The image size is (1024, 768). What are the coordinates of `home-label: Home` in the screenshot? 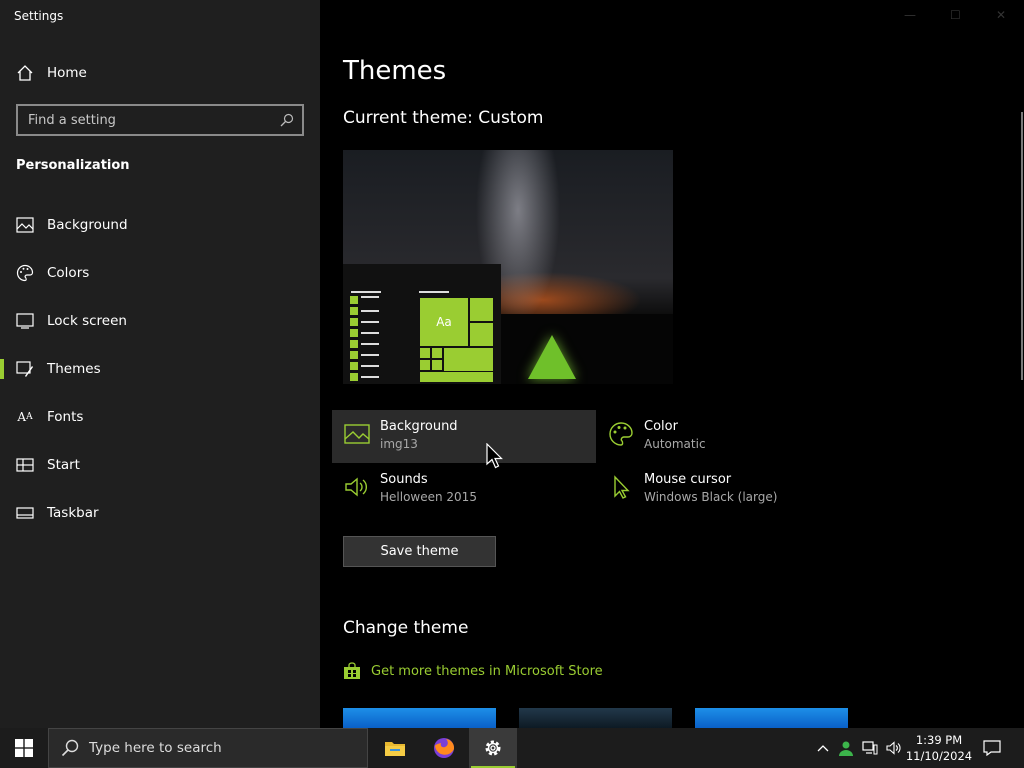 It's located at (67, 73).